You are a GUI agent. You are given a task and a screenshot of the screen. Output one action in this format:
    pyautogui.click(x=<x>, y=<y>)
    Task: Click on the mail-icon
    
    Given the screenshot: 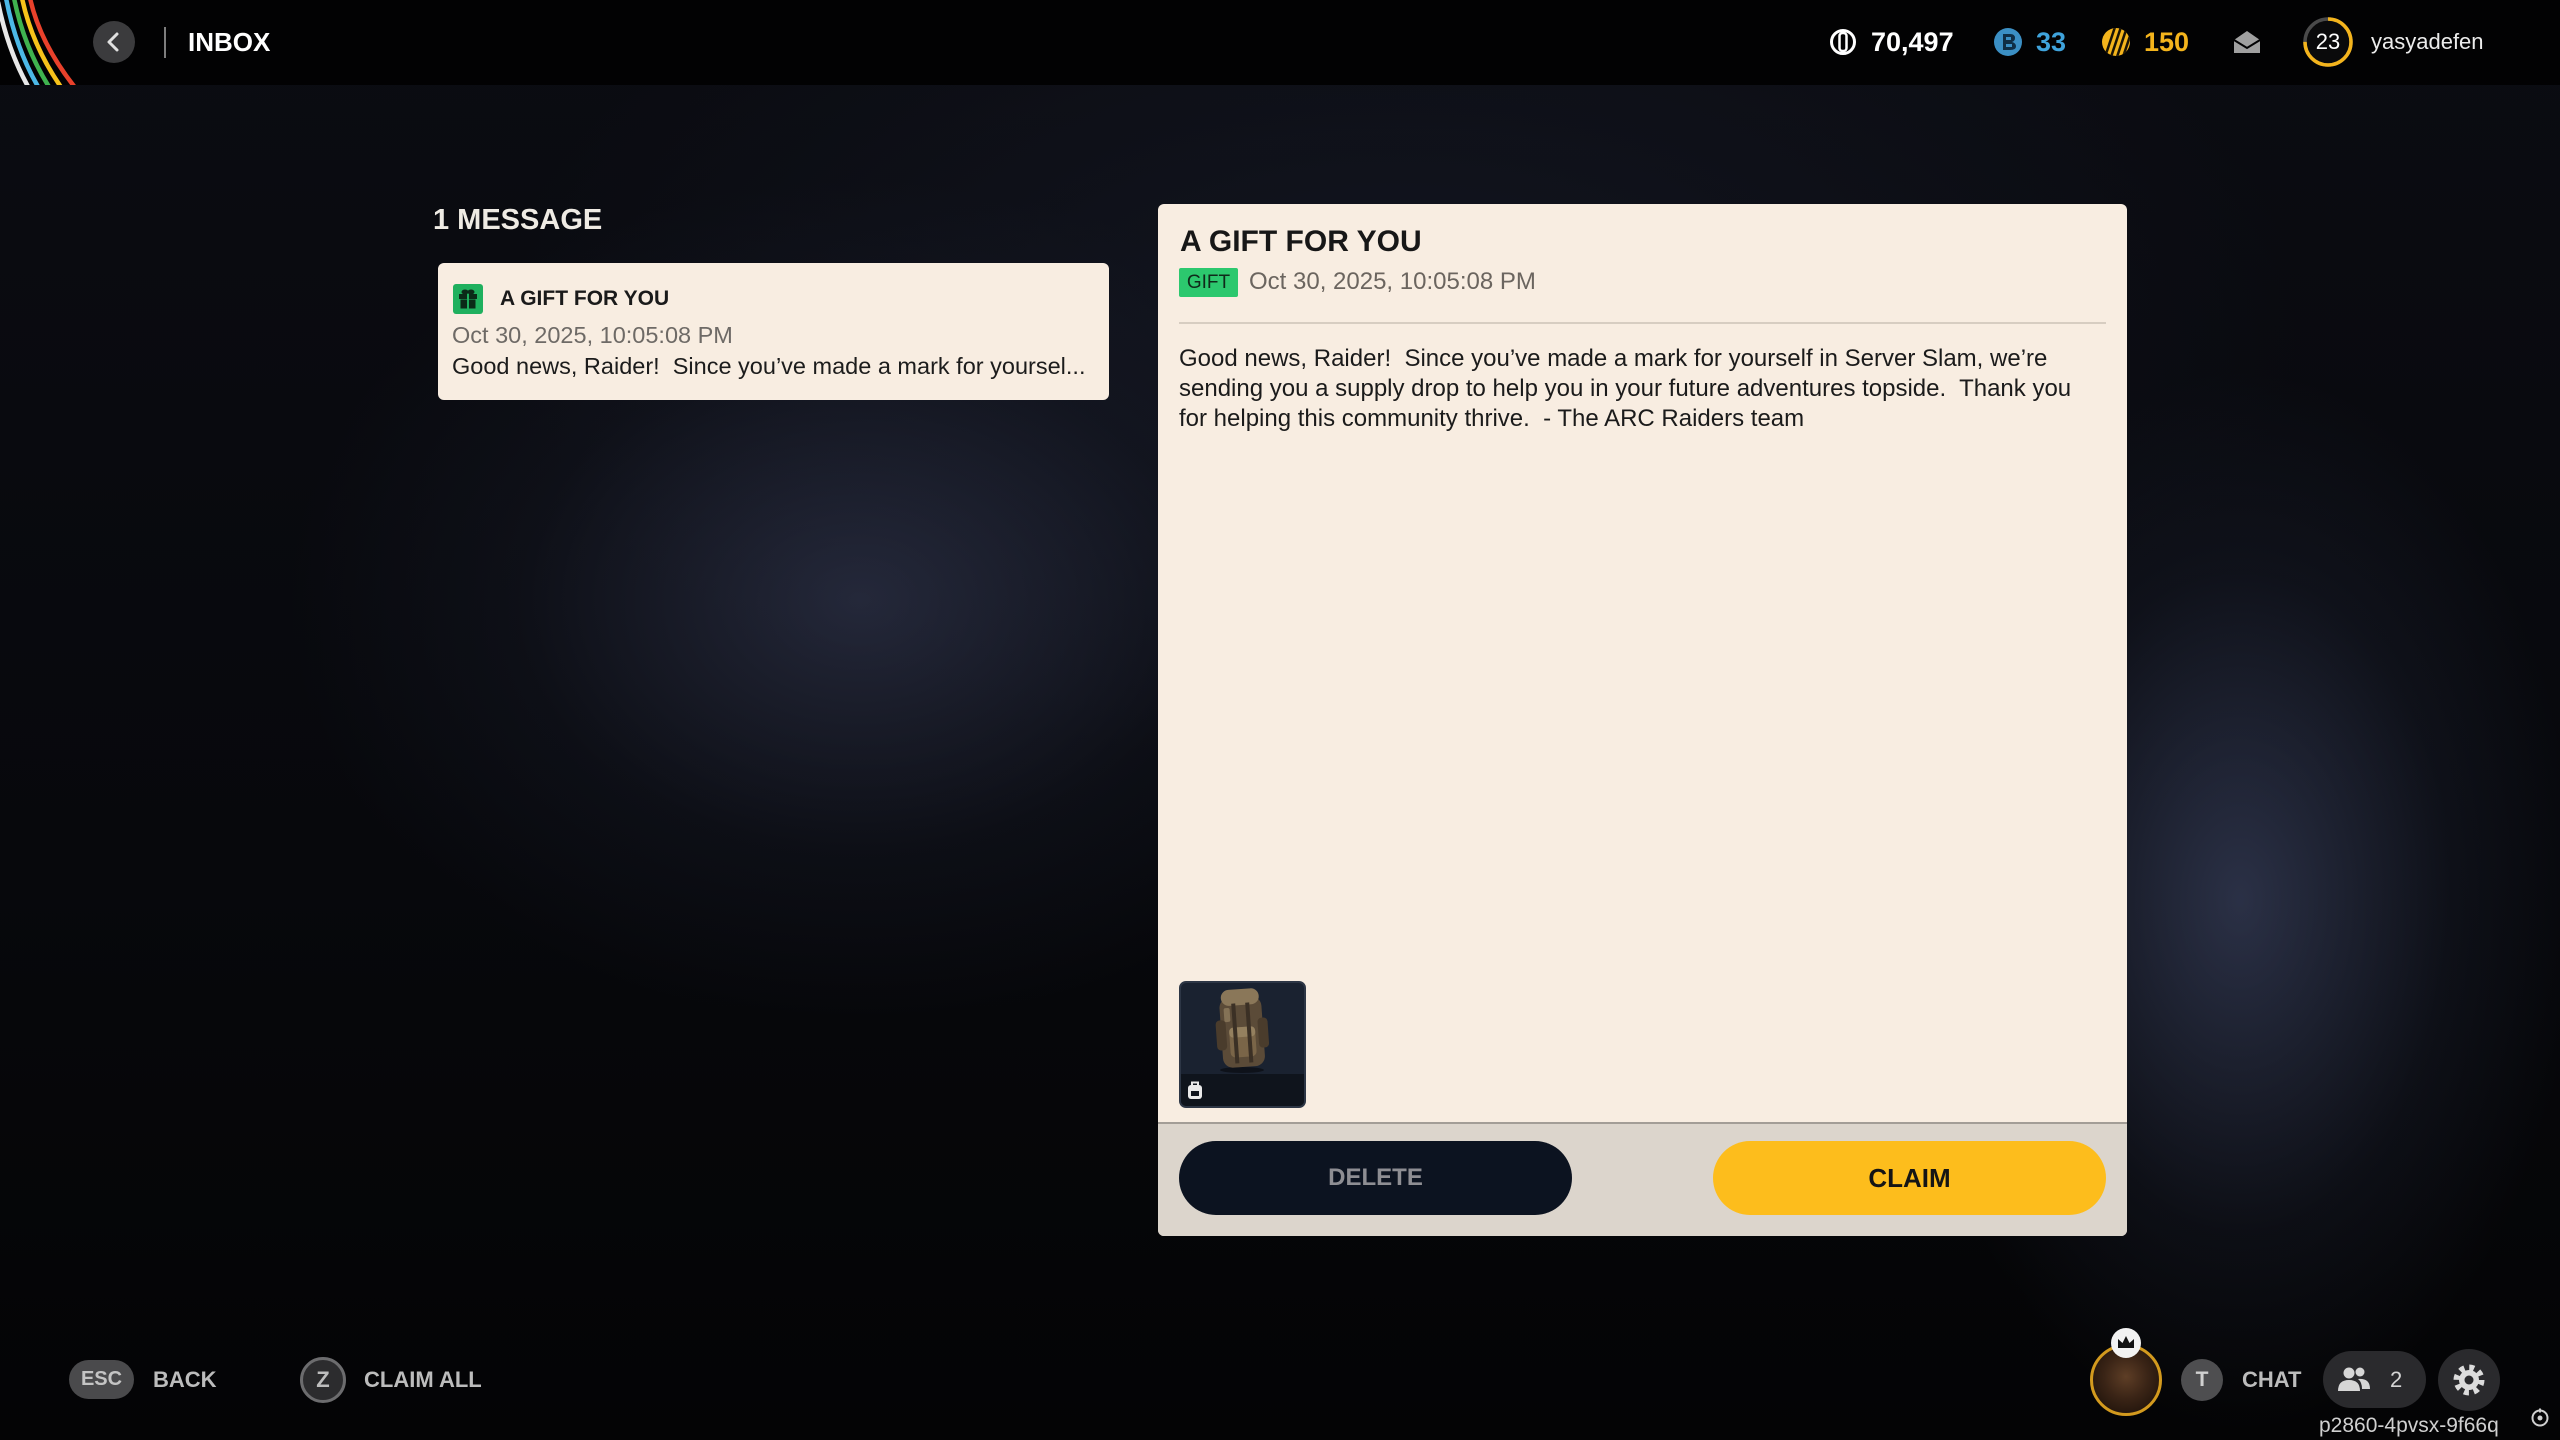 What is the action you would take?
    pyautogui.click(x=2247, y=42)
    